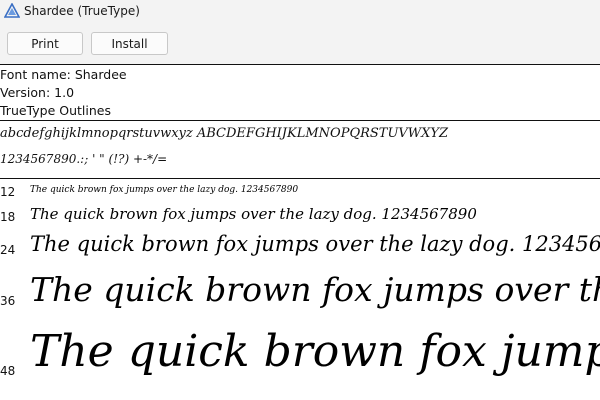 The image size is (600, 400). Describe the element at coordinates (129, 43) in the screenshot. I see `install-button: Install` at that location.